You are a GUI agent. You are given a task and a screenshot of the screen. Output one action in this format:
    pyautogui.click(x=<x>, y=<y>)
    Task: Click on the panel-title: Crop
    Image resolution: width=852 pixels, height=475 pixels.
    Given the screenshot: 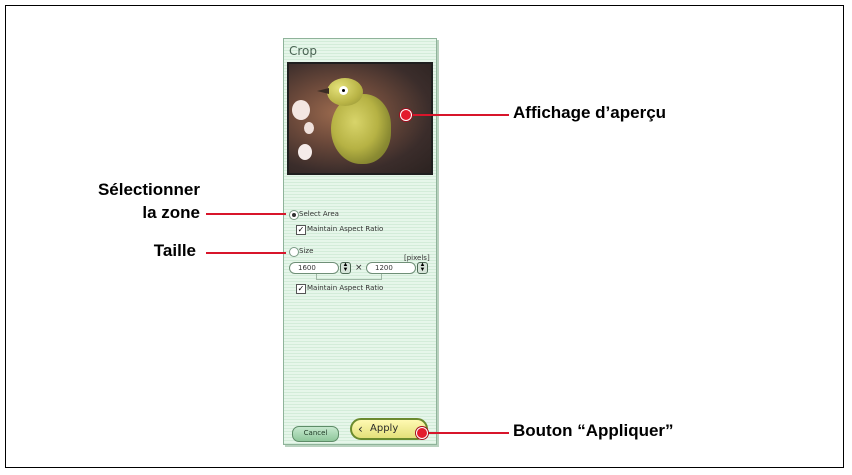 What is the action you would take?
    pyautogui.click(x=303, y=51)
    